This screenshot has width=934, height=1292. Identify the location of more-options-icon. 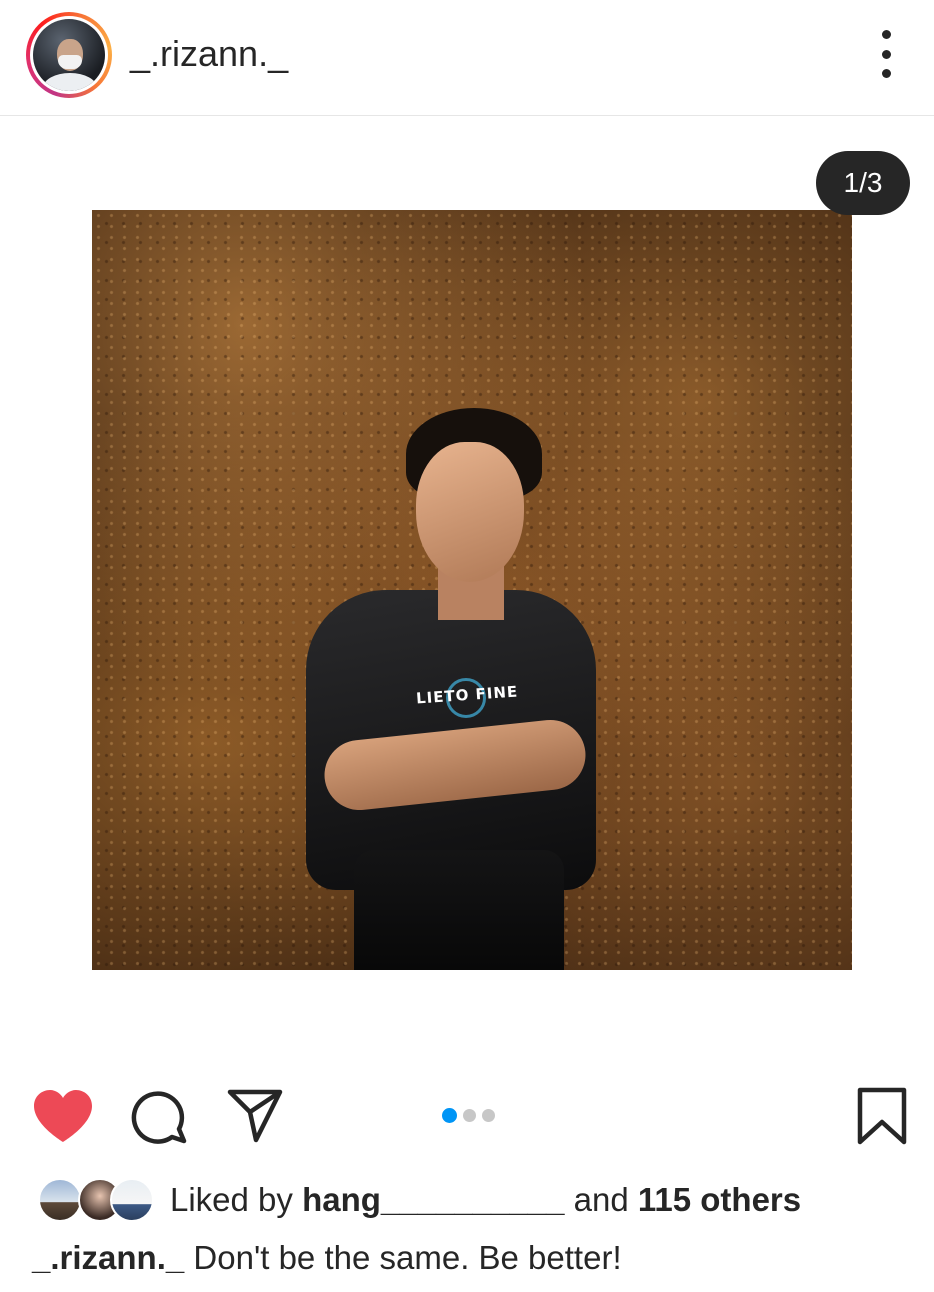
(886, 54).